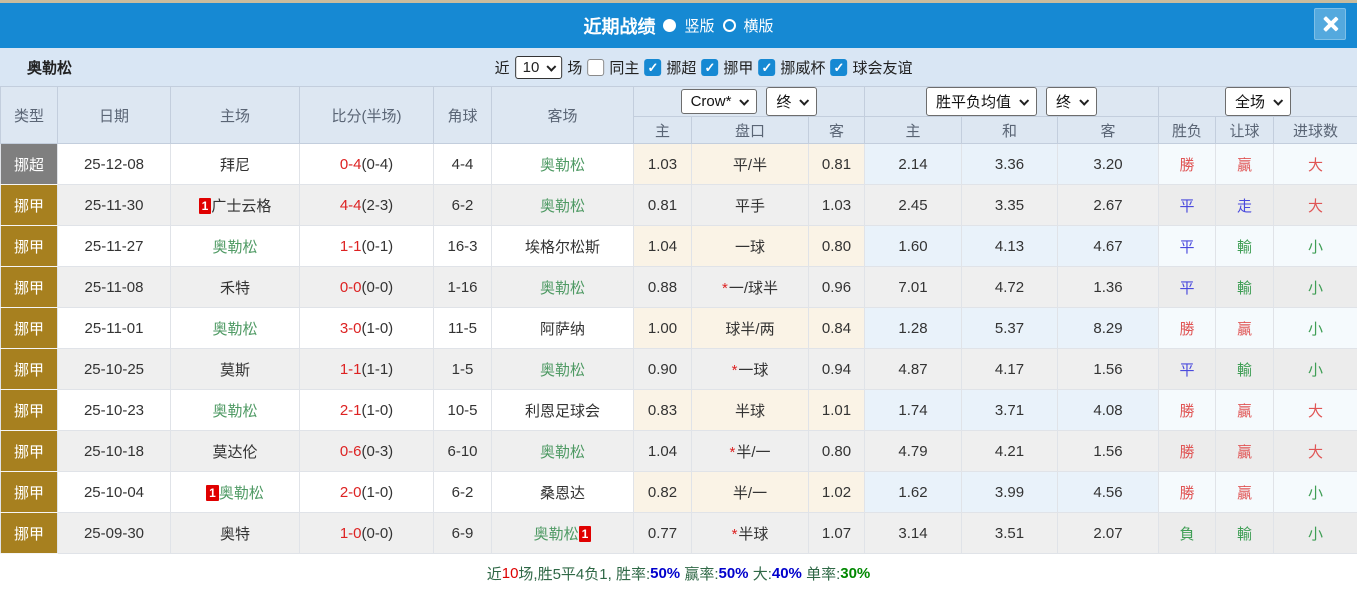 This screenshot has height=592, width=1357. What do you see at coordinates (596, 67) in the screenshot?
I see `same-home-checkbox` at bounding box center [596, 67].